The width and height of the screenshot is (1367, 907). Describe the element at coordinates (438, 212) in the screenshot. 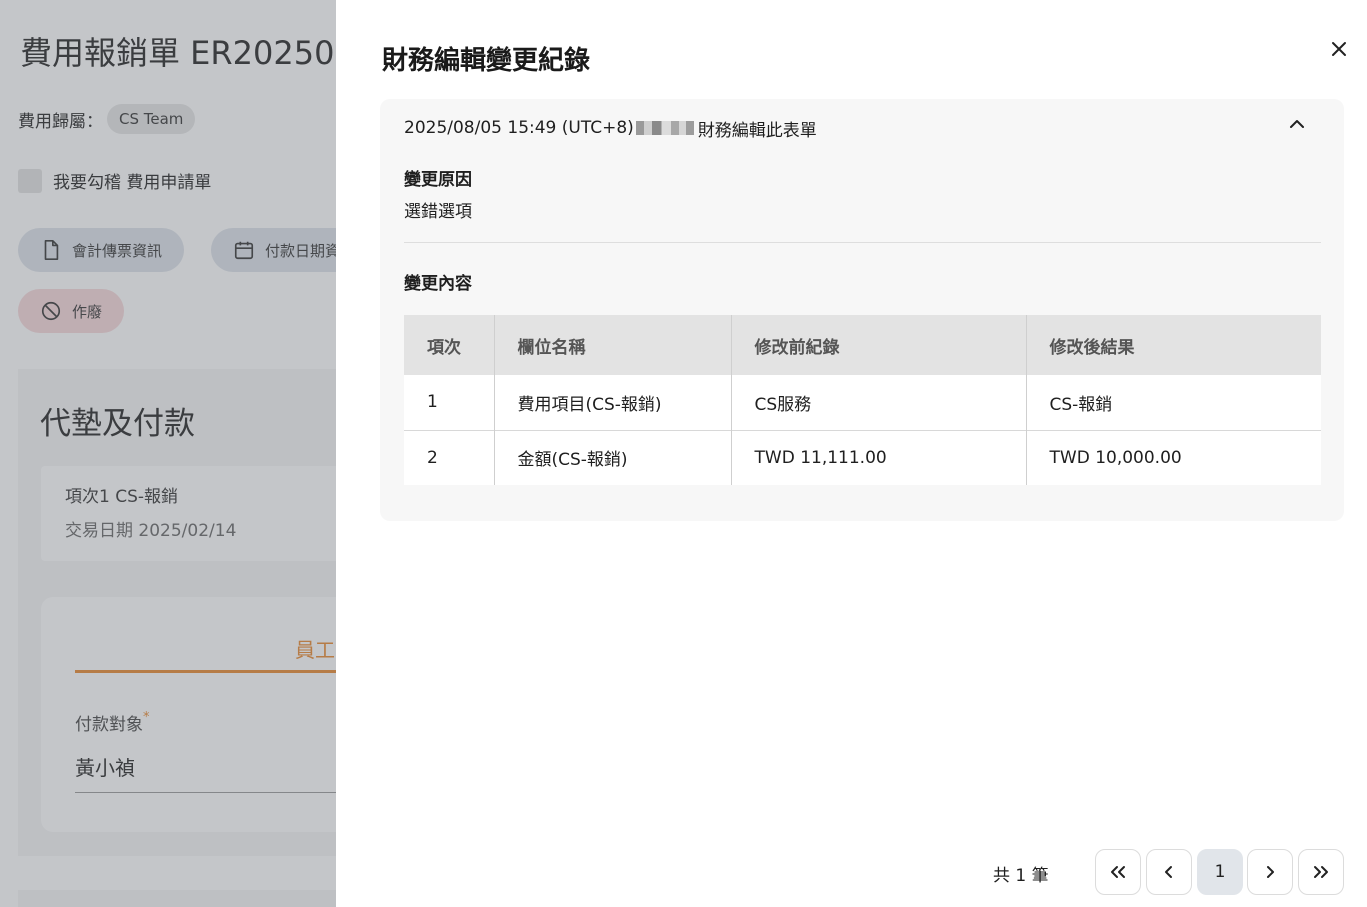

I see `reason-value: 選錯選項` at that location.